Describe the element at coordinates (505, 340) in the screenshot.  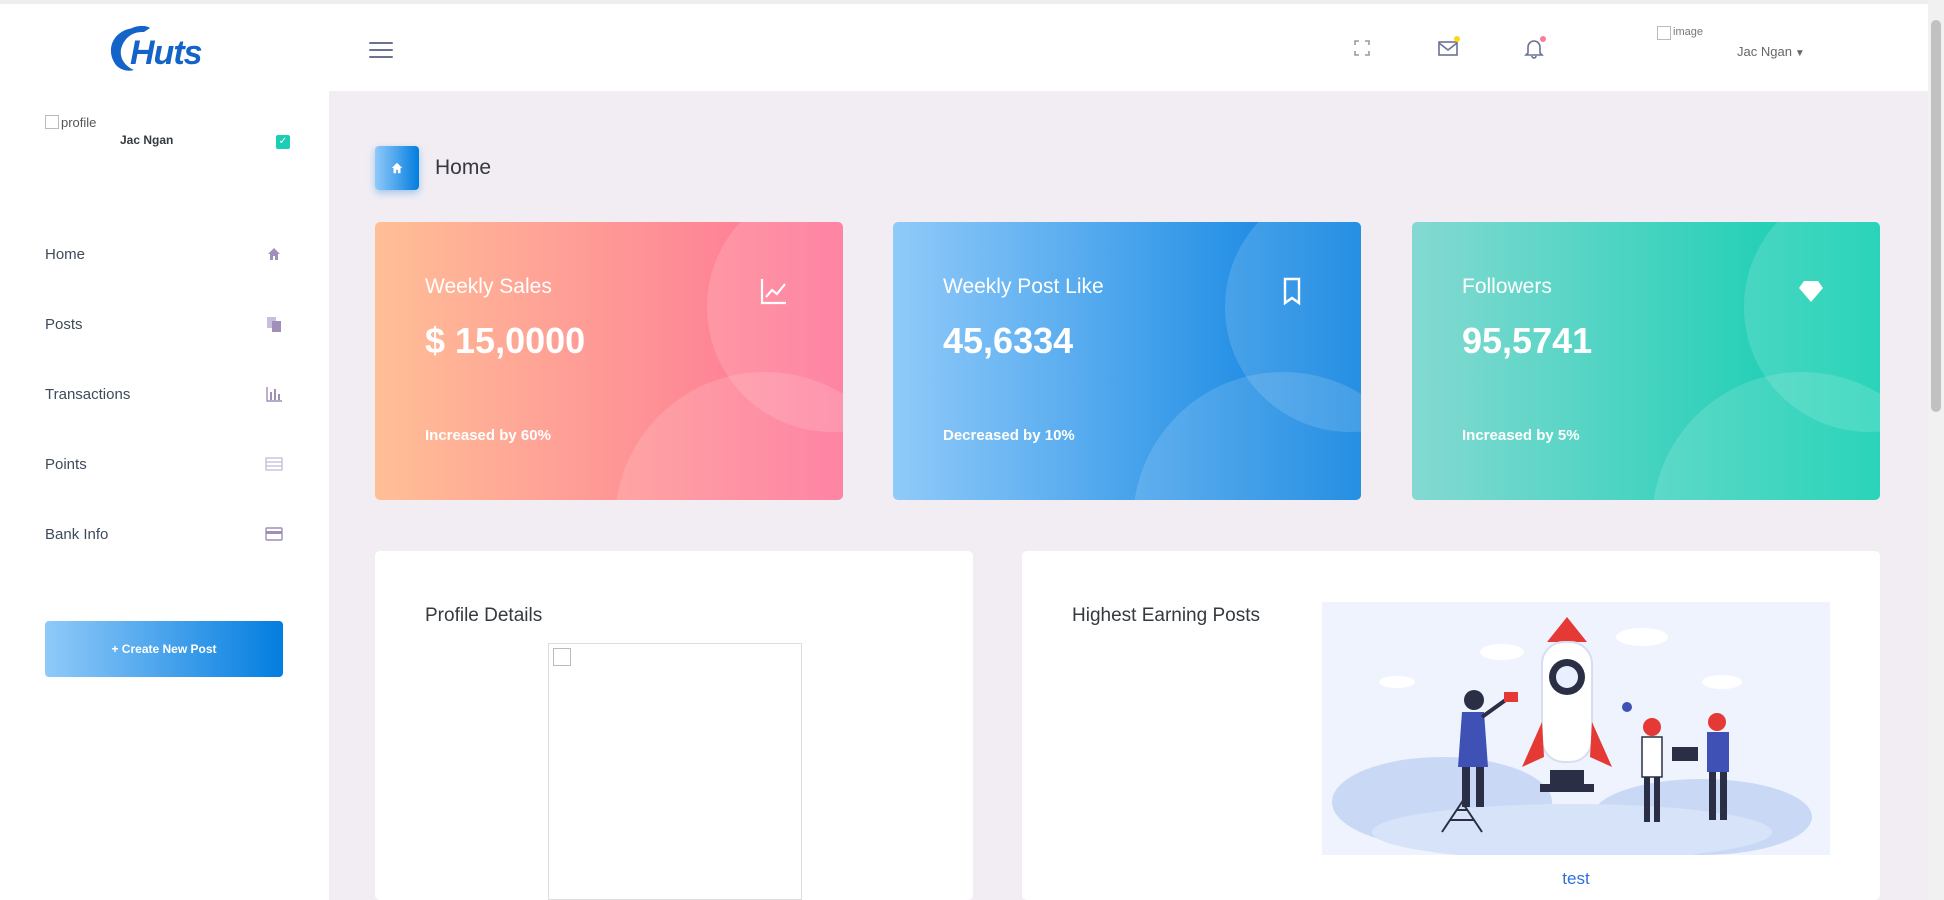
I see `stat-value: $ 15,0000` at that location.